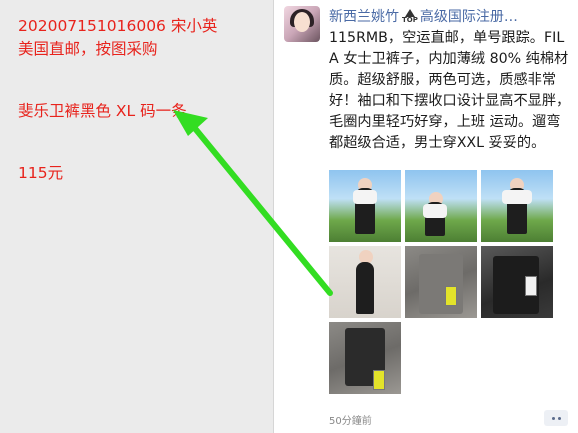  What do you see at coordinates (102, 111) in the screenshot?
I see `product-note: 斐乐卫裤黑色 XL 码一条` at bounding box center [102, 111].